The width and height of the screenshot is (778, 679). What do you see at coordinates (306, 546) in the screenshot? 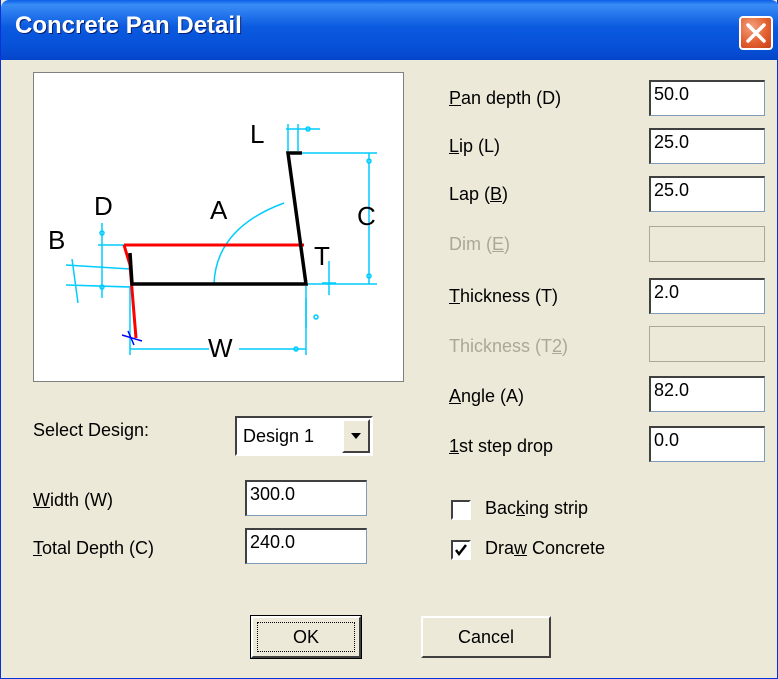
I see `total-depth-field: 240.0` at bounding box center [306, 546].